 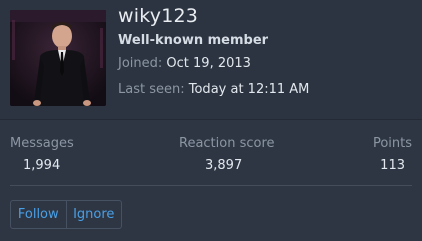 I want to click on follow-button: Follow, so click(x=39, y=214).